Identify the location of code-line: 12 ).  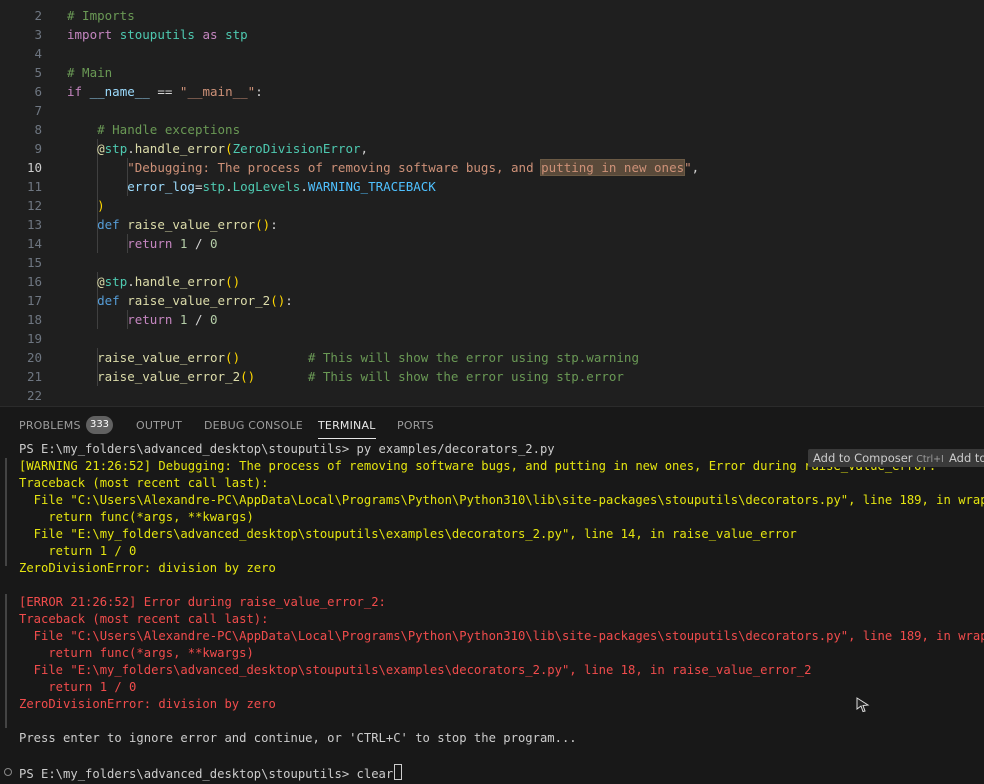
(492, 205).